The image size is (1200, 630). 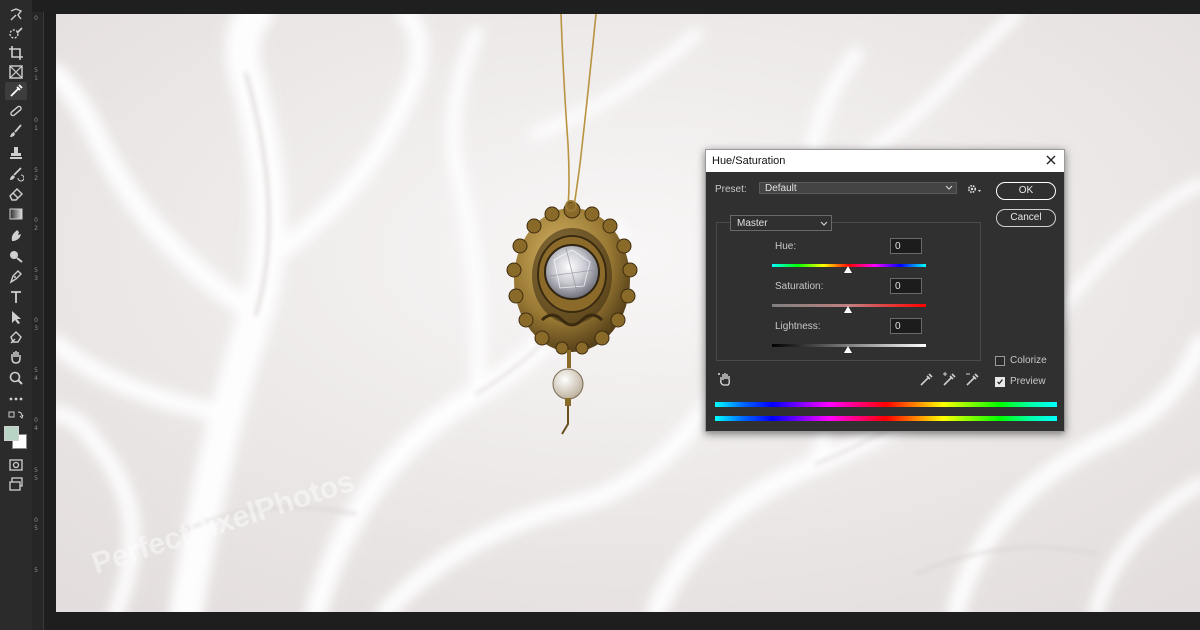 What do you see at coordinates (16, 357) in the screenshot?
I see `hand-icon` at bounding box center [16, 357].